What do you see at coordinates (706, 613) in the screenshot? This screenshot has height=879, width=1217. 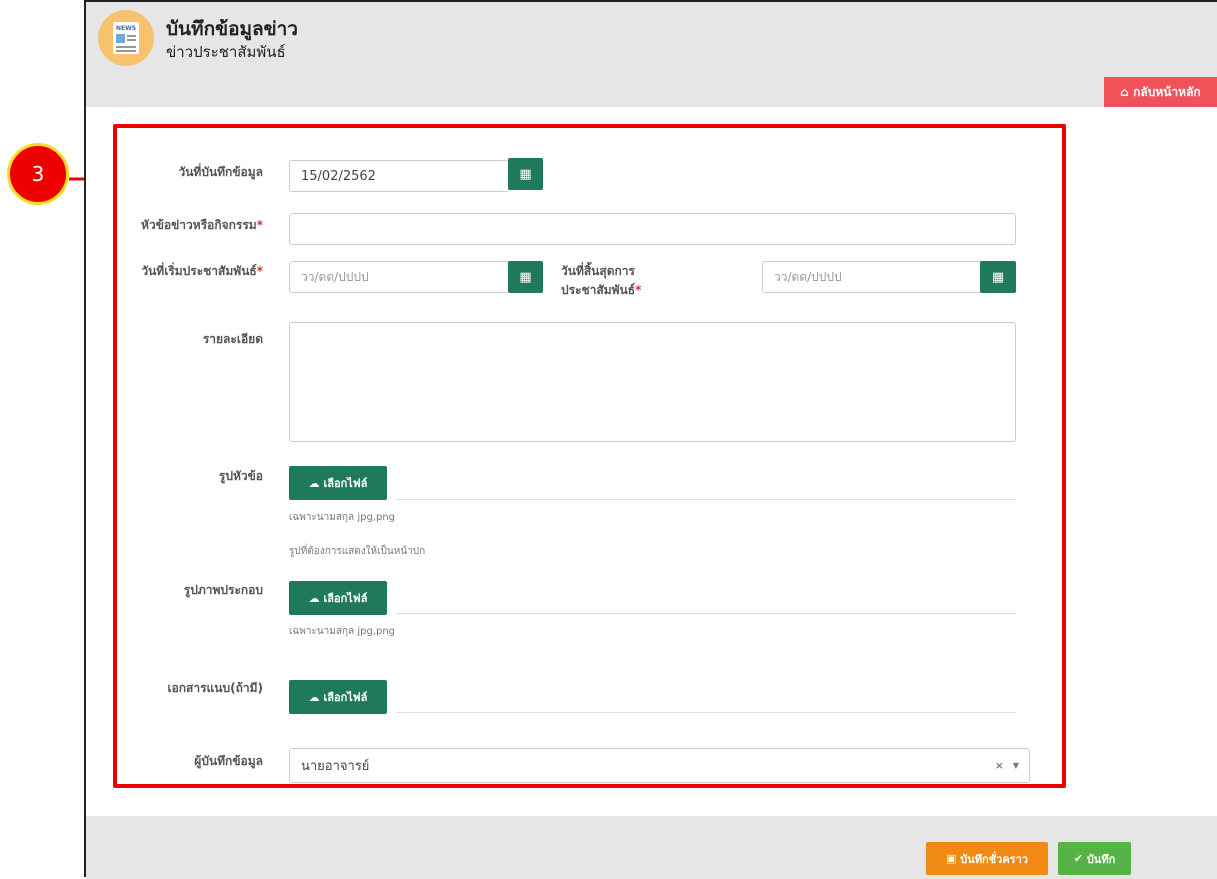 I see `illustration-filename-line` at bounding box center [706, 613].